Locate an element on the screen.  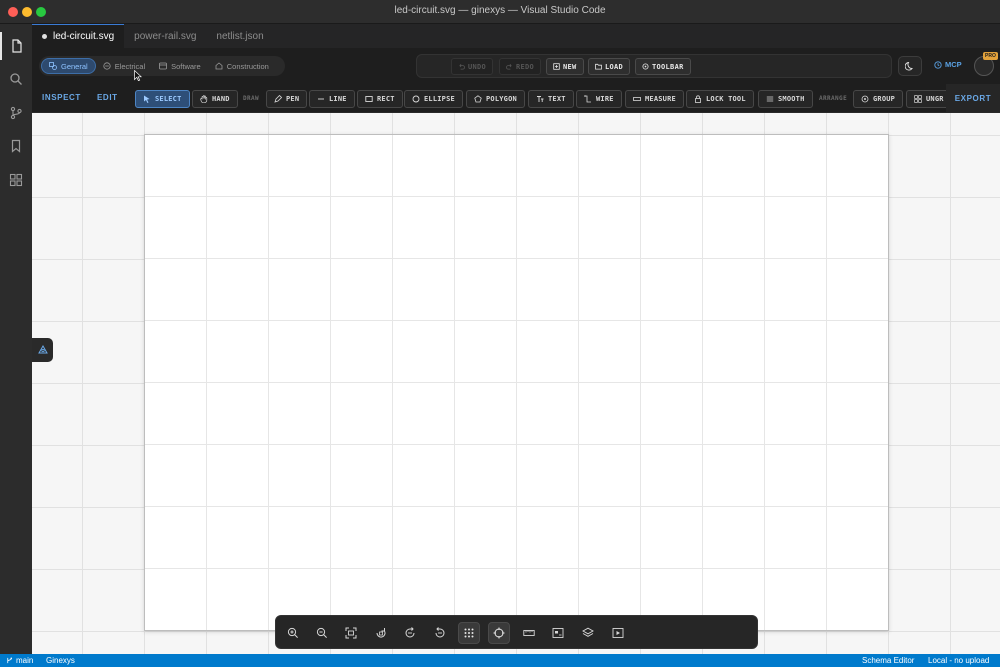
snap-toggle-button is located at coordinates (499, 633).